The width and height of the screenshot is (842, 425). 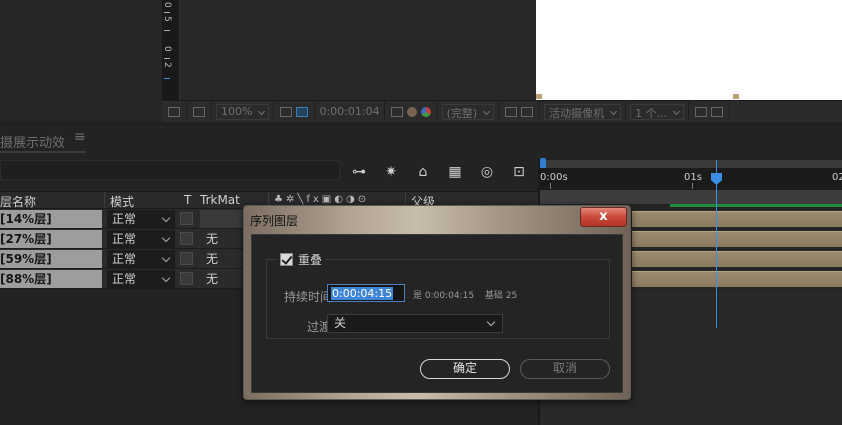 I want to click on camera-select: 活动摄像机, so click(x=583, y=111).